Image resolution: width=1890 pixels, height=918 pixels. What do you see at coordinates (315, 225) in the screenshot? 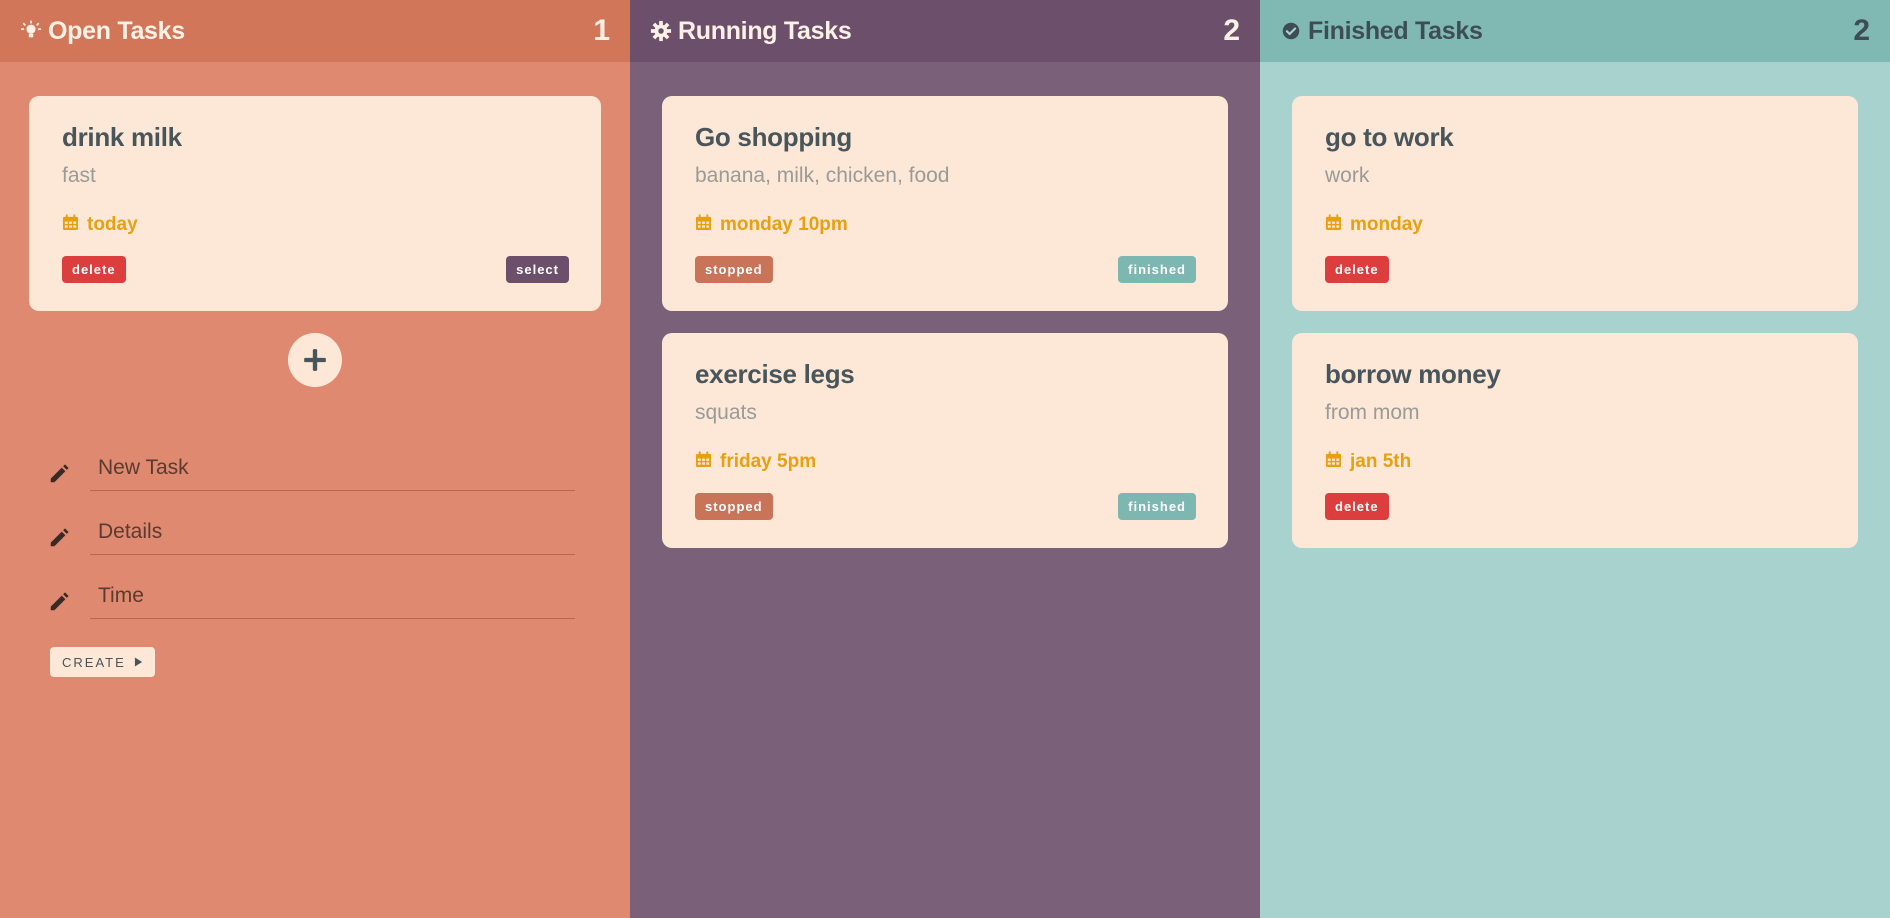
I see `task-time: today` at bounding box center [315, 225].